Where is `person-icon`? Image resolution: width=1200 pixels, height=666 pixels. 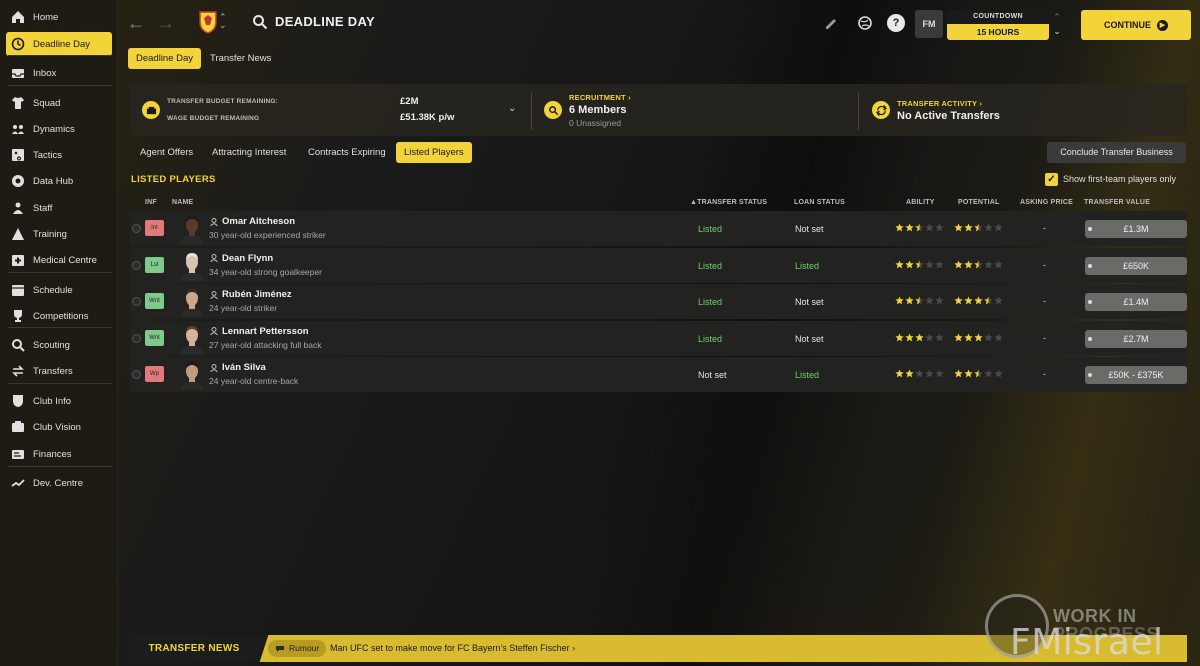 person-icon is located at coordinates (214, 367).